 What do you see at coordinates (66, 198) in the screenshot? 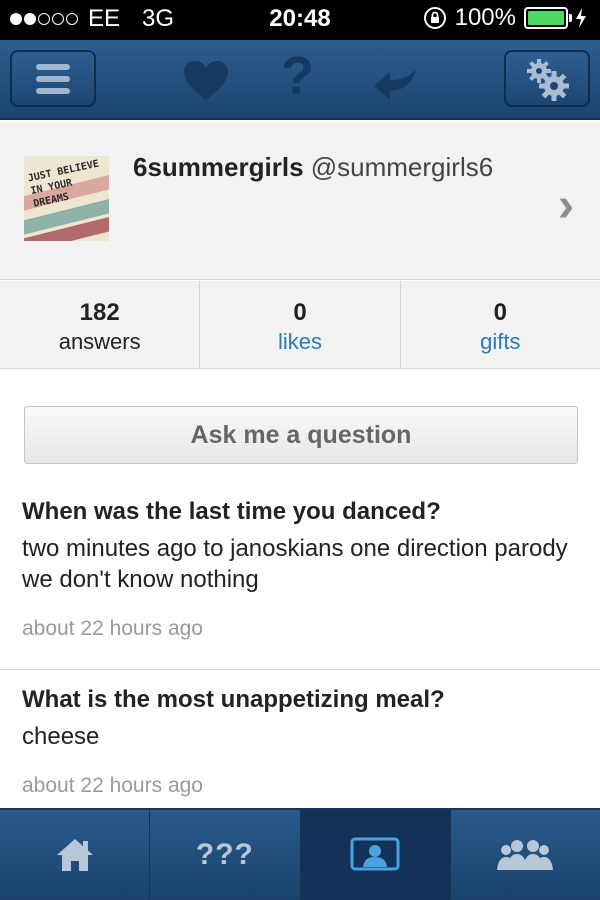
I see `avatar: JUST BELIEVE IN YOUR DREAMS` at bounding box center [66, 198].